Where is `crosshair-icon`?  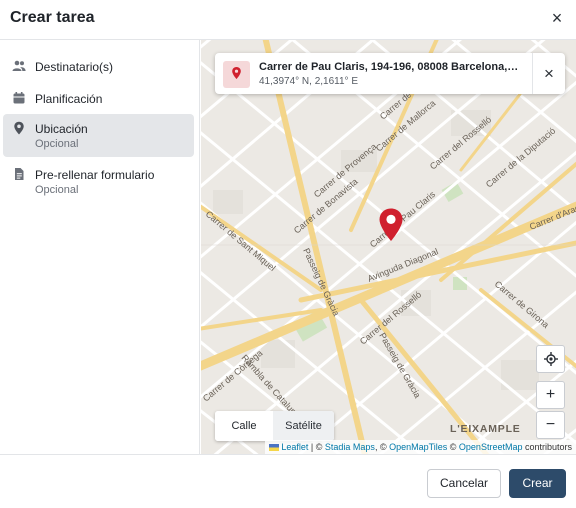
crosshair-icon is located at coordinates (550, 359).